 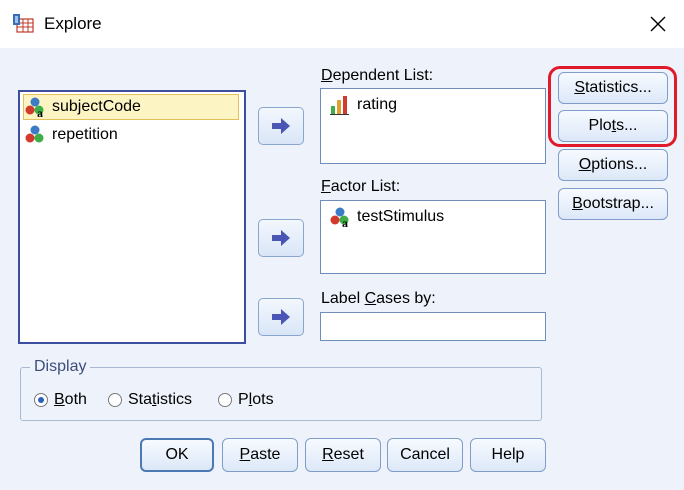 I want to click on dependent-list: rating, so click(x=433, y=126).